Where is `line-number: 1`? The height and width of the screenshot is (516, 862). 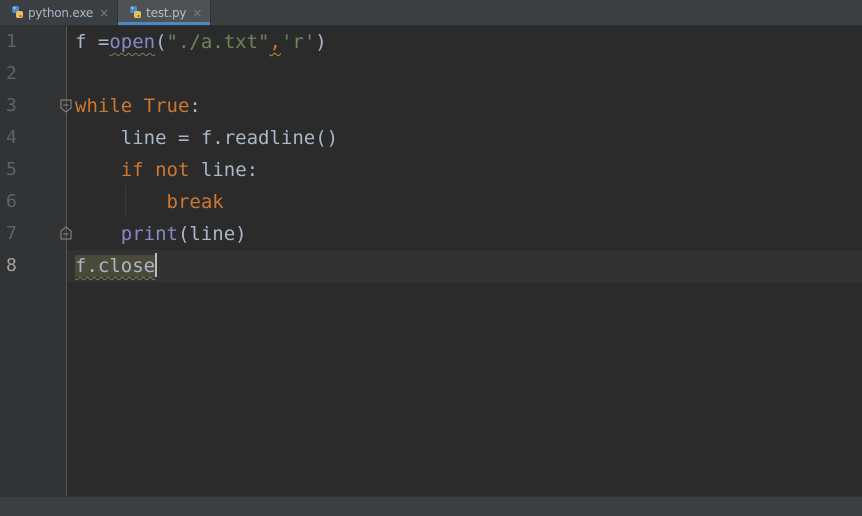
line-number: 1 is located at coordinates (11, 41).